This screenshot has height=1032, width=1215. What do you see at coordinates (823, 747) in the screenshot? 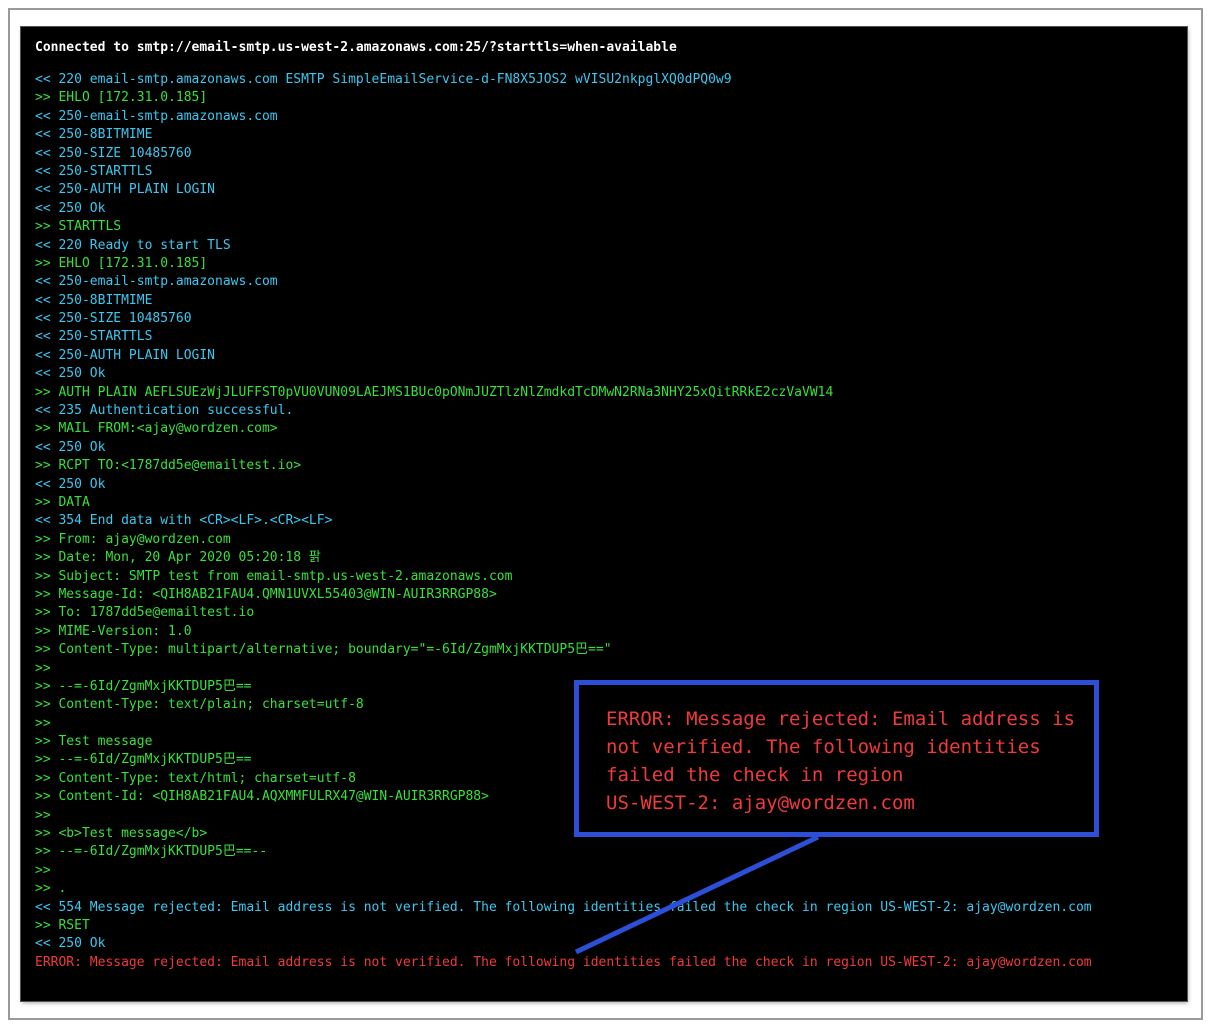
I see `callout-line: not verified. The following identities` at bounding box center [823, 747].